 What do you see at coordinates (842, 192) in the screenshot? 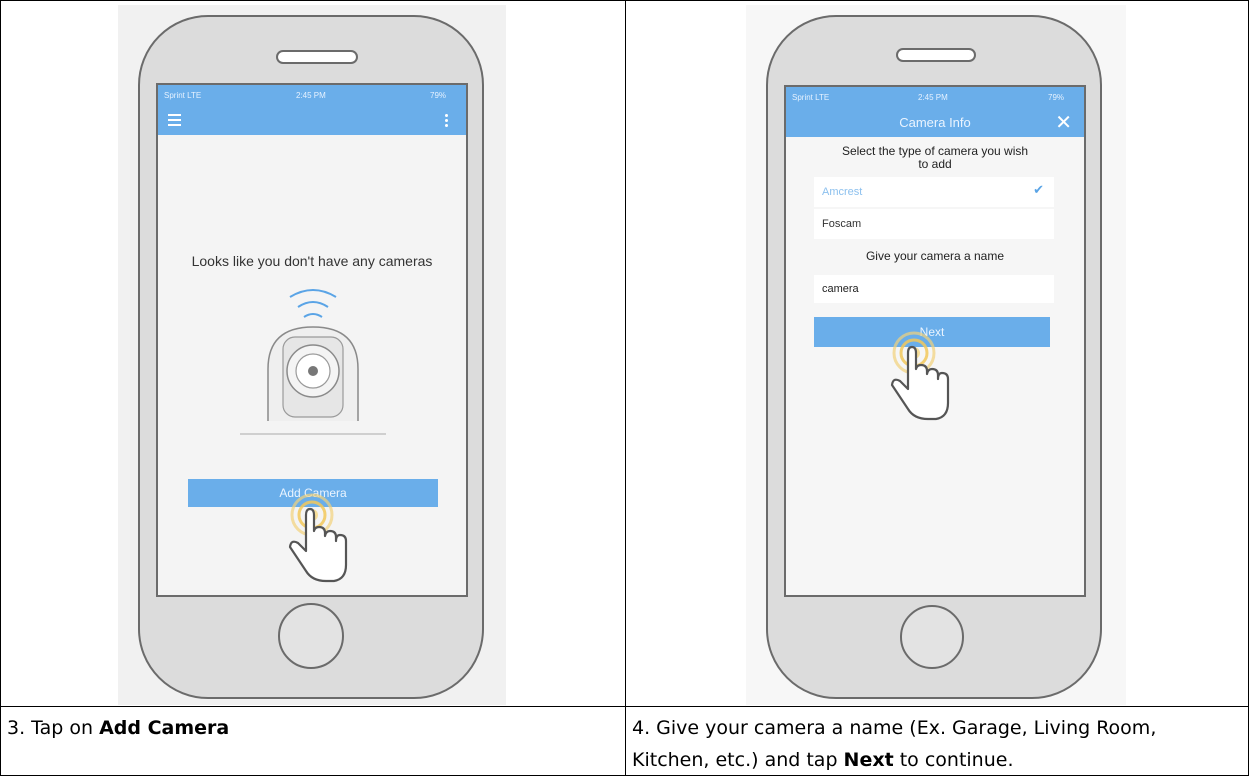
I see `option-label: Amcrest` at bounding box center [842, 192].